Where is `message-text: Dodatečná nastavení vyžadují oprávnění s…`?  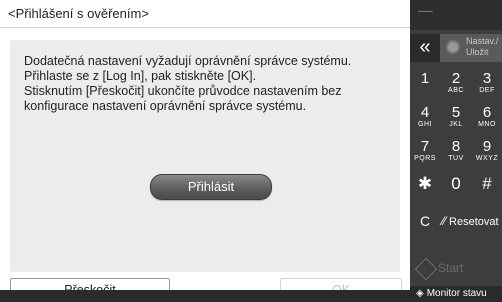 message-text: Dodatečná nastavení vyžadují oprávnění s… is located at coordinates (188, 83).